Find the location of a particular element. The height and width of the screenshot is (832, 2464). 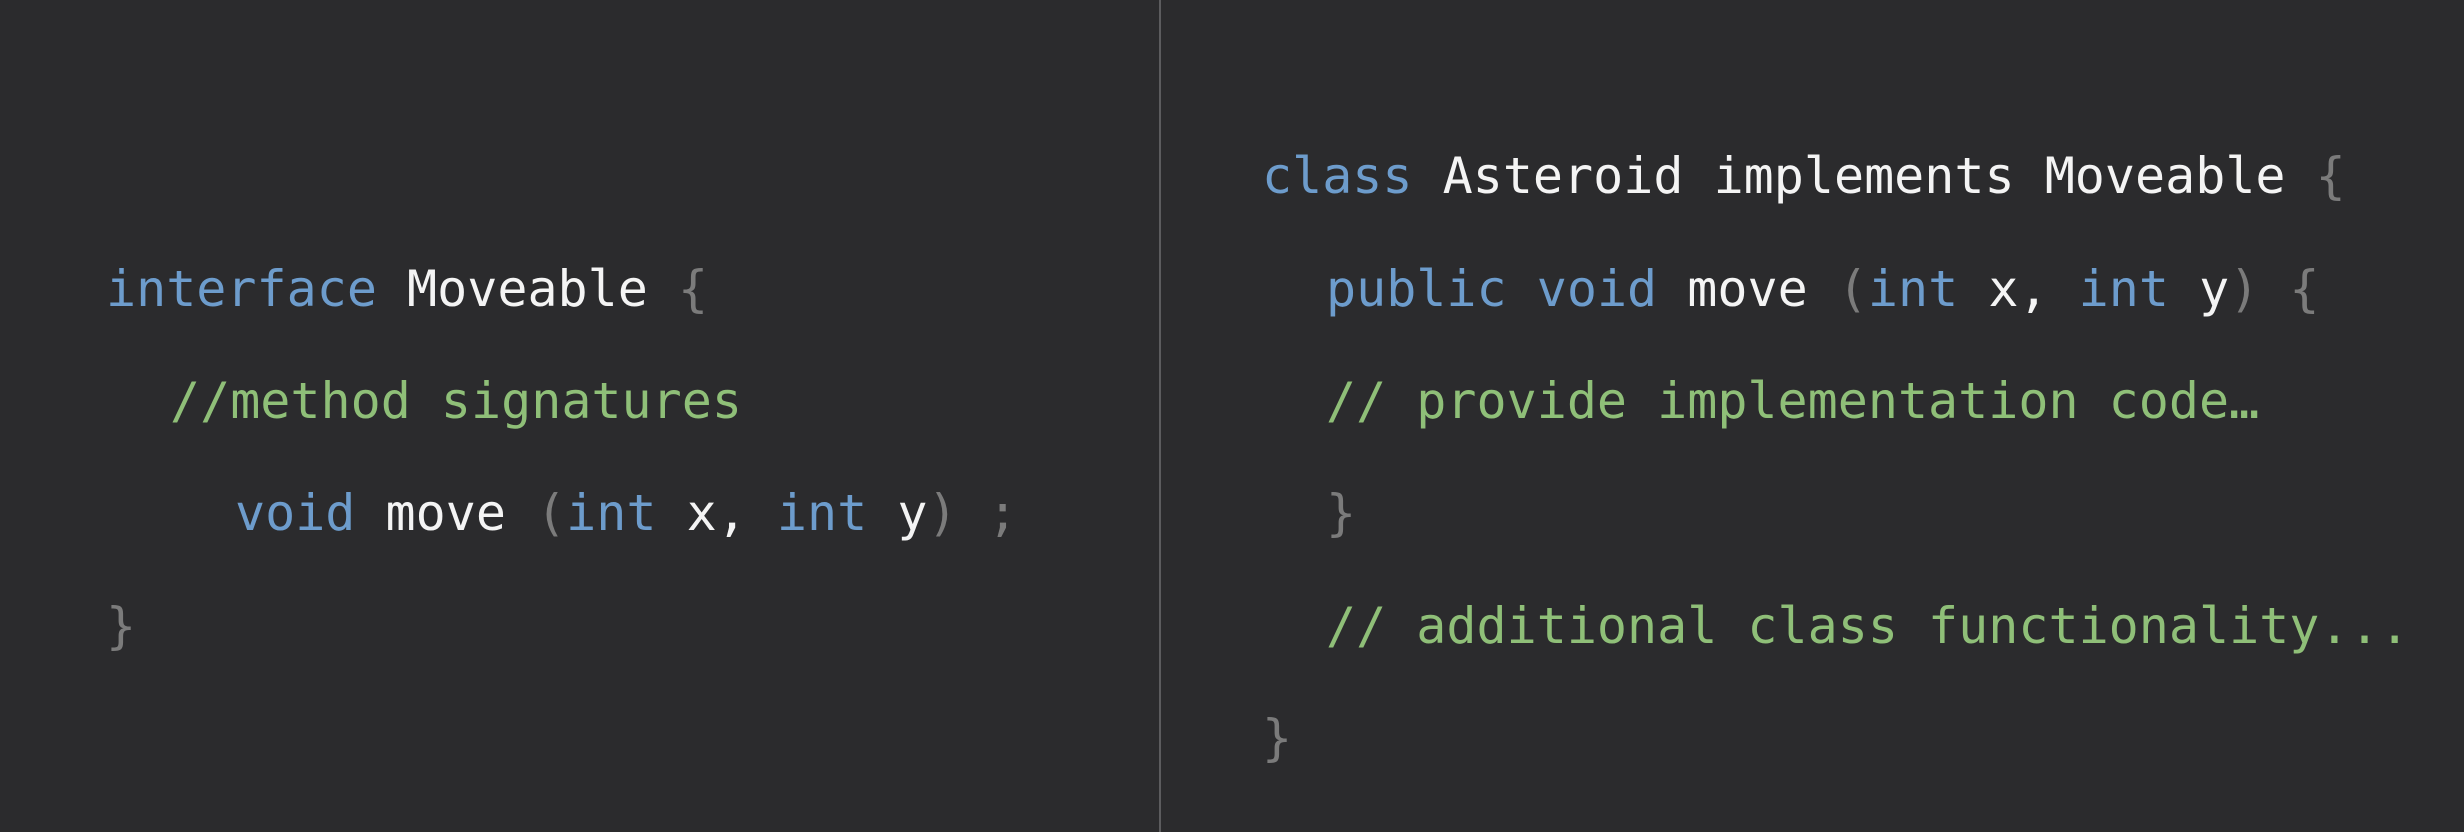

close-brace-line: } is located at coordinates (121, 626).